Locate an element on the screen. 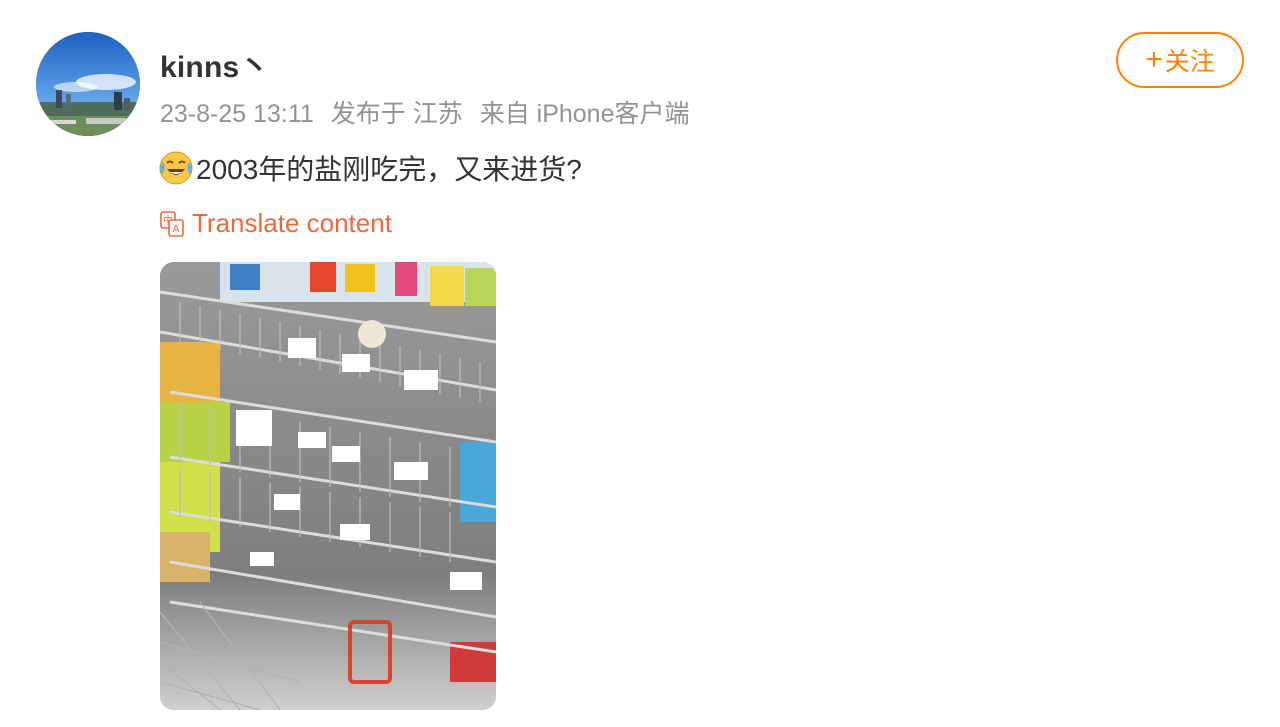  follow-label: 关注 is located at coordinates (1189, 62).